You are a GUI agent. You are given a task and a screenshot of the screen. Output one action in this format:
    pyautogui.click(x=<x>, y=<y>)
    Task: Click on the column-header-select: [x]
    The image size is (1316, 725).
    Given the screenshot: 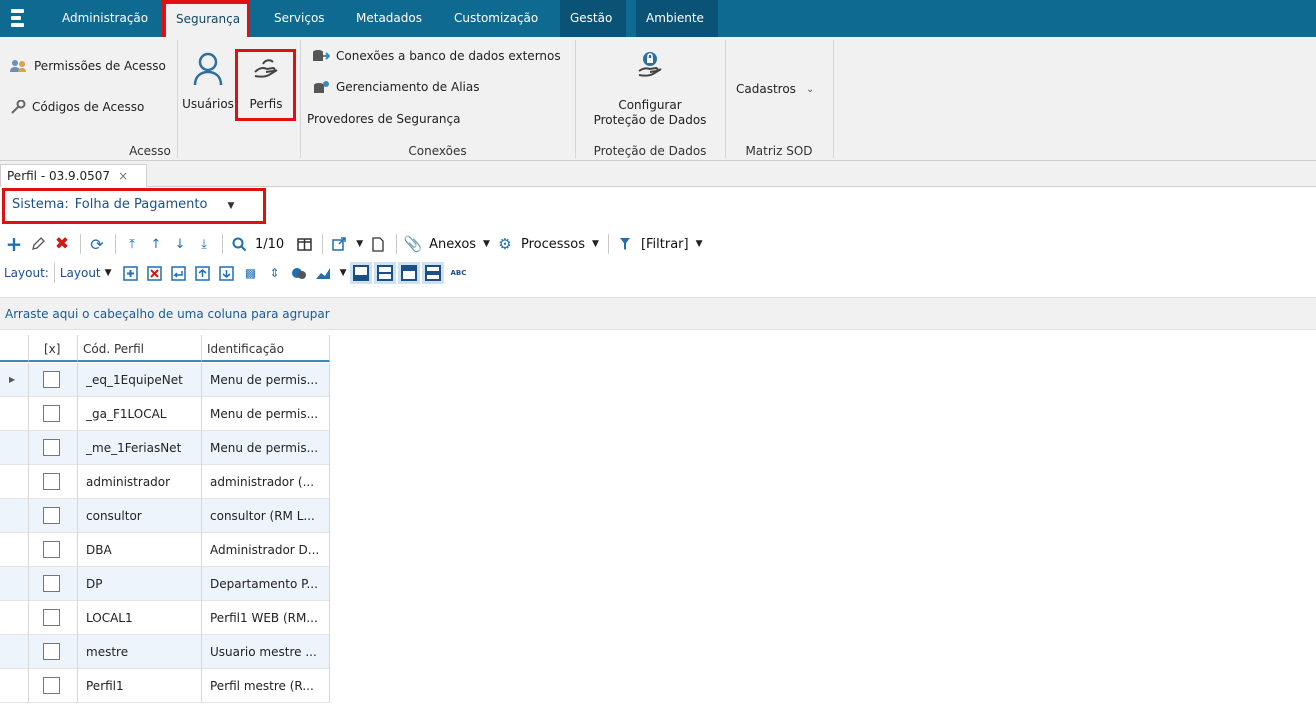 What is the action you would take?
    pyautogui.click(x=53, y=348)
    